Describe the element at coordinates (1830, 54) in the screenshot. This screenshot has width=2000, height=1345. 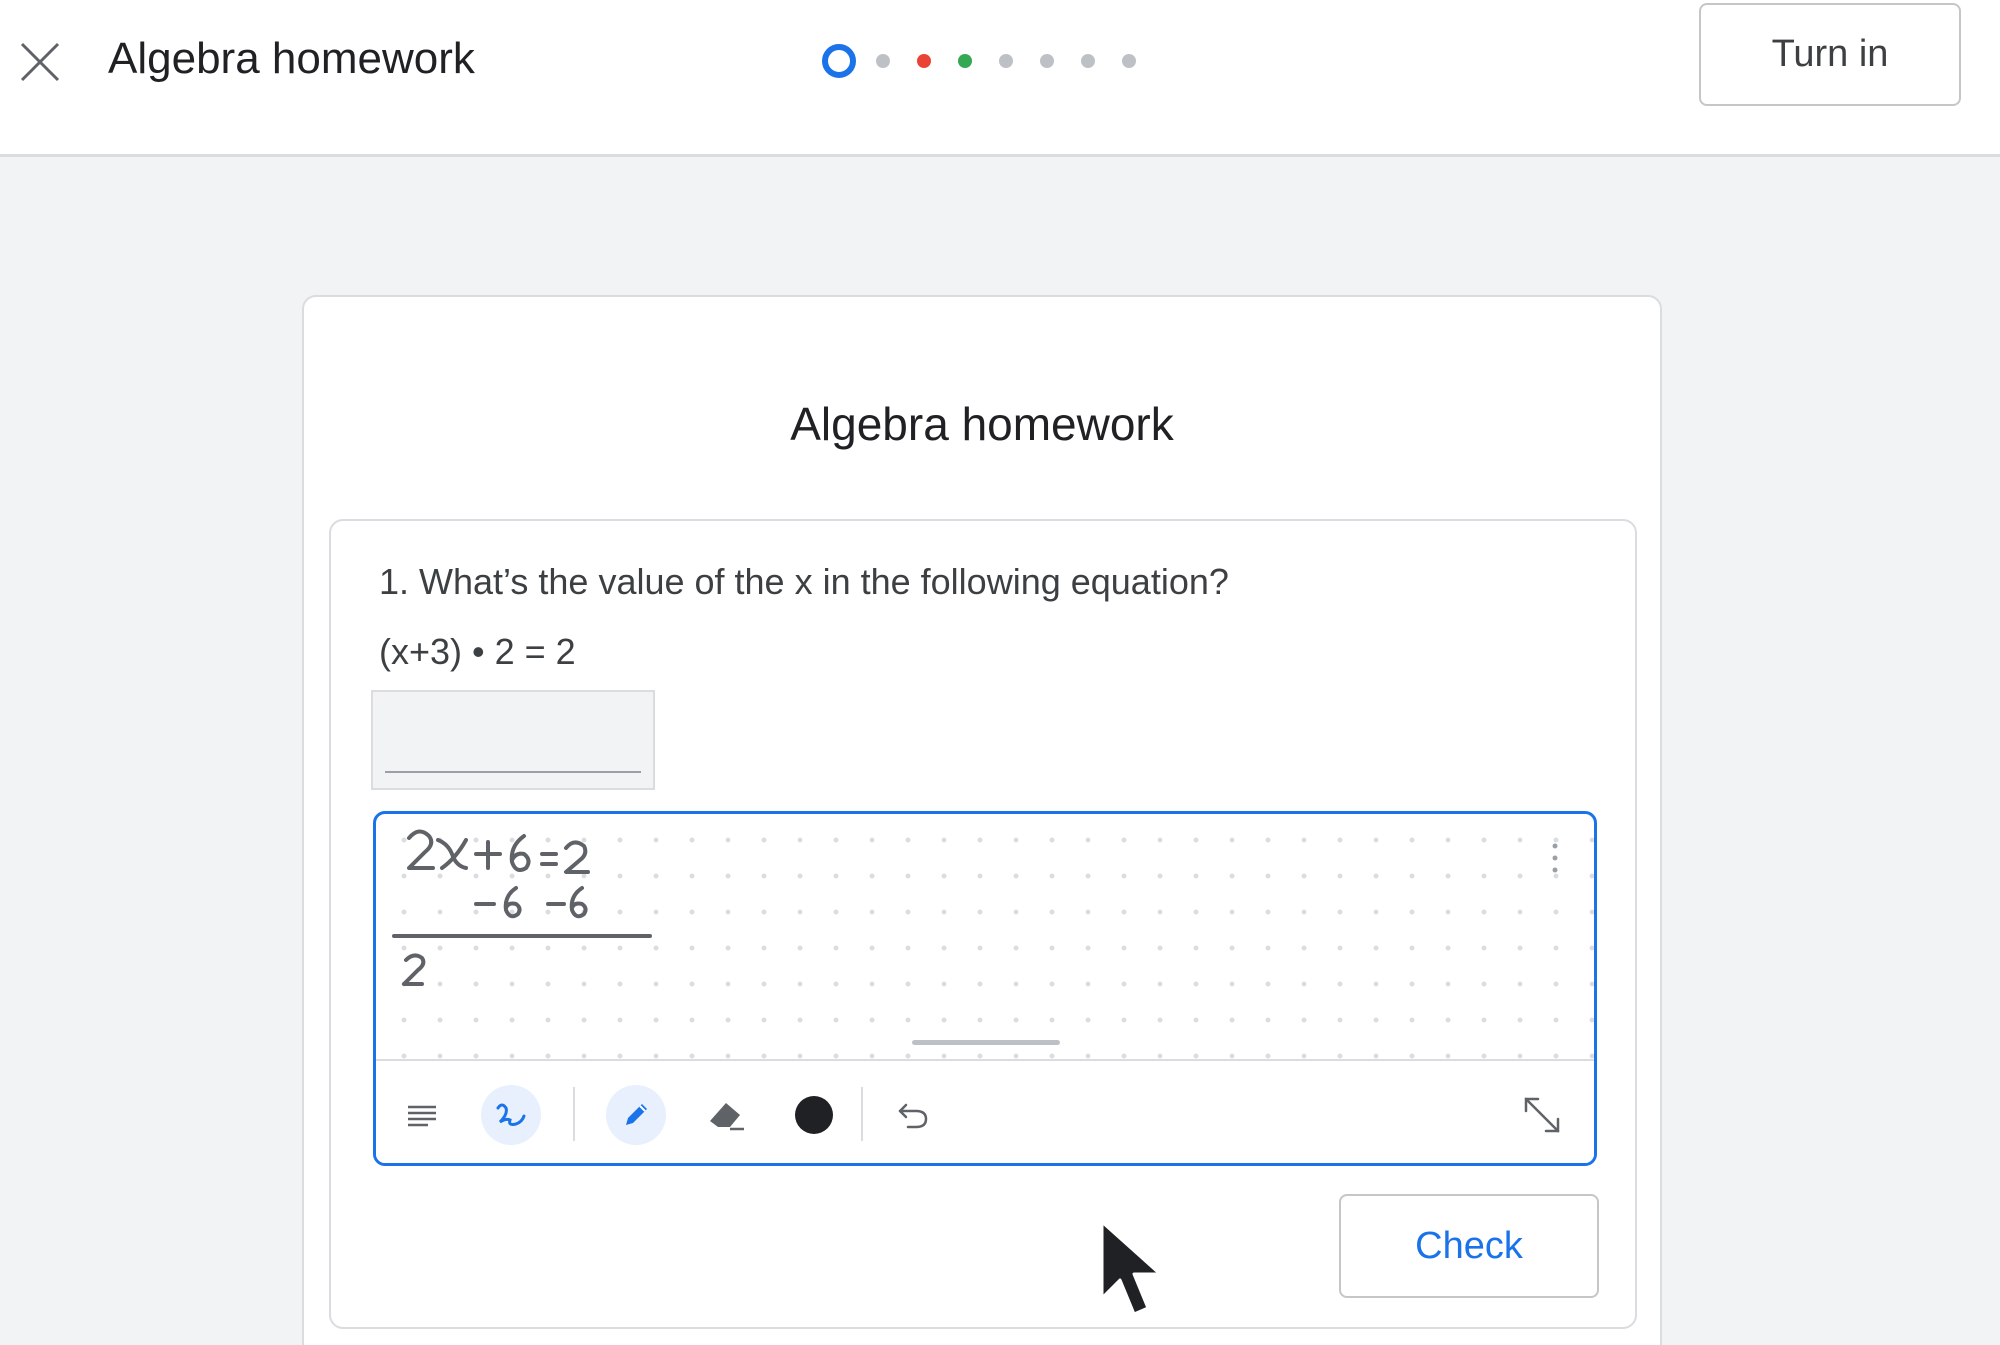
I see `turn-in-button: Turn in` at that location.